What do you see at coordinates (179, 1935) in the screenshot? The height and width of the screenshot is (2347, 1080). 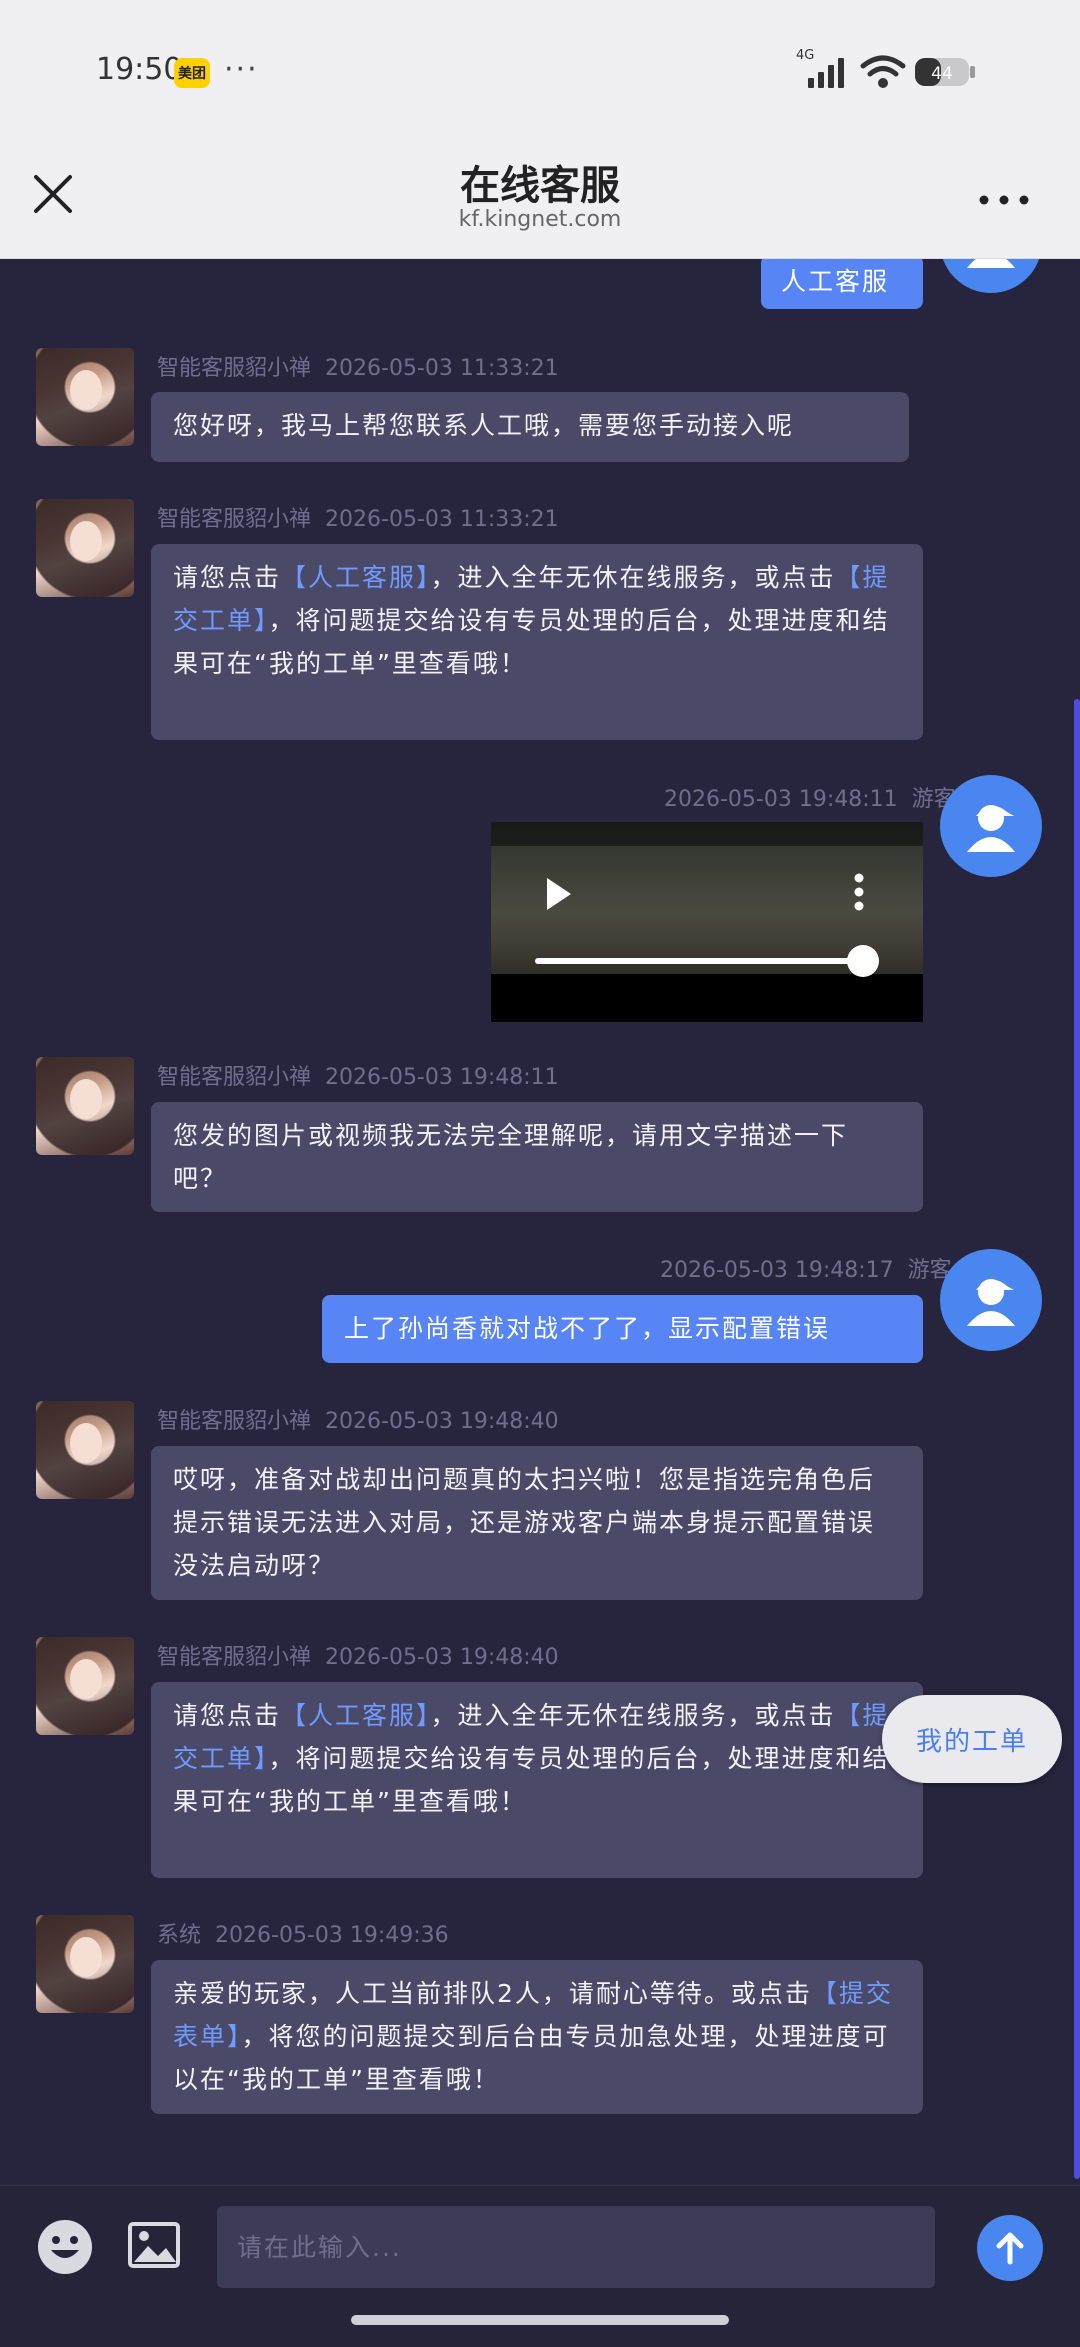 I see `sender-name: 系统` at bounding box center [179, 1935].